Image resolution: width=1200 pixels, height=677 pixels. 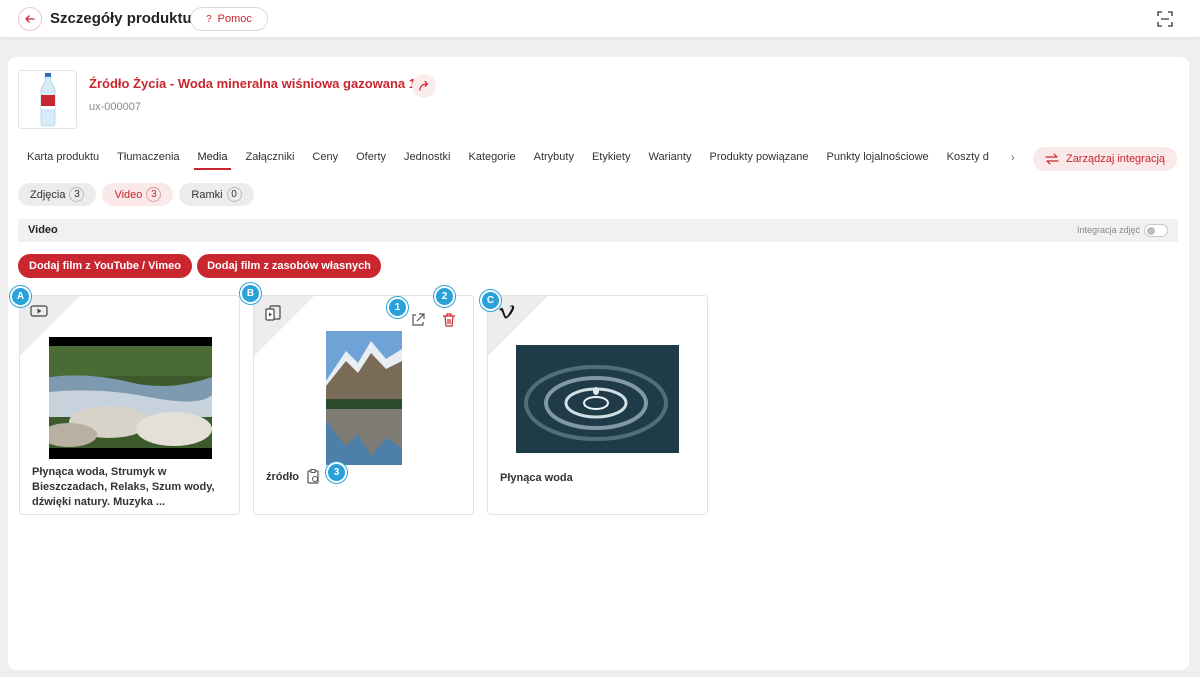 I want to click on chip-zdjecia: Zdjęcia 3, so click(x=57, y=194).